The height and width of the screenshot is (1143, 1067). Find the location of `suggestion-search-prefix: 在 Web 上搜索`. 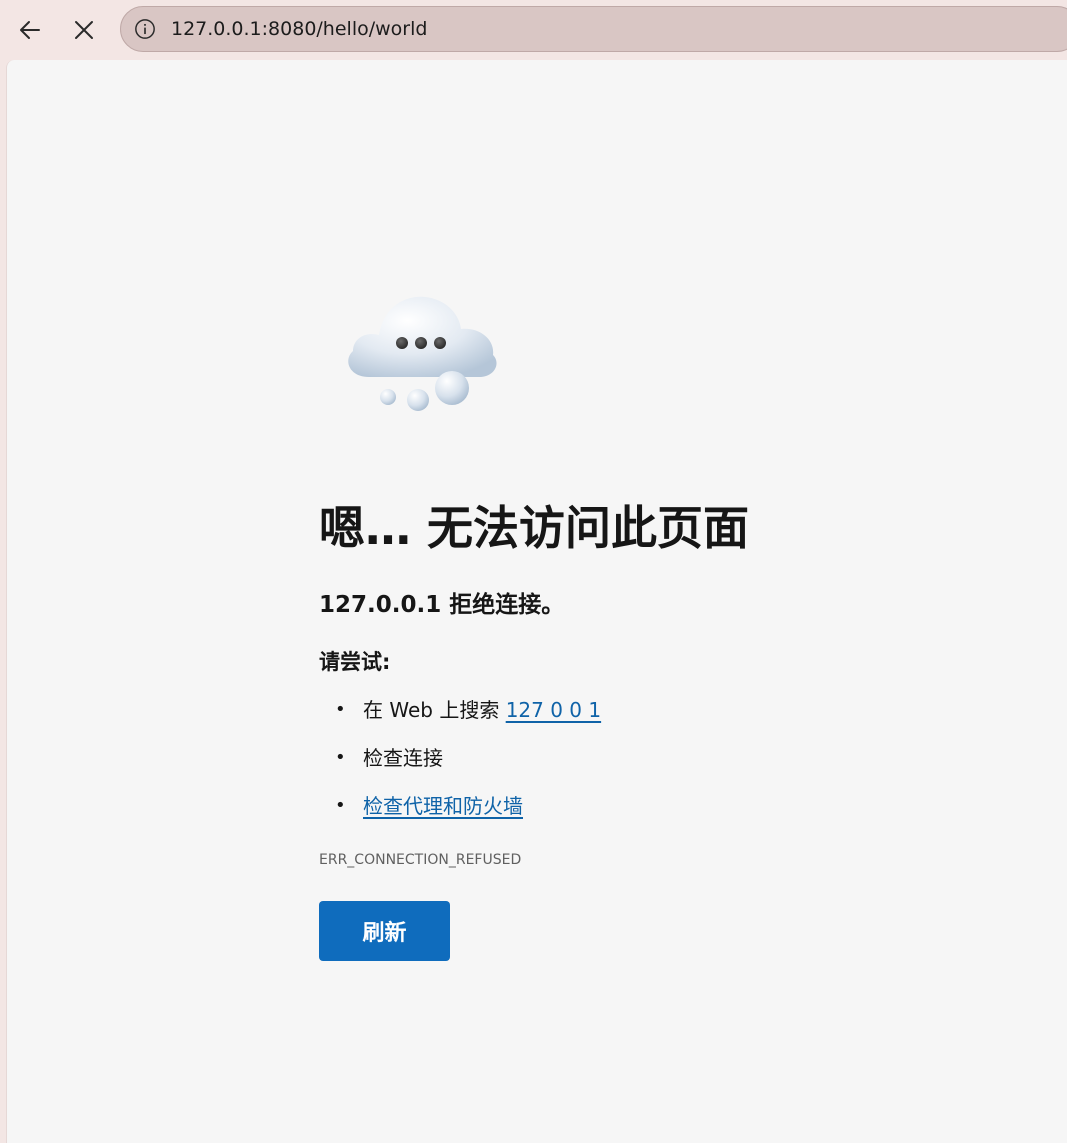

suggestion-search-prefix: 在 Web 上搜索 is located at coordinates (434, 710).